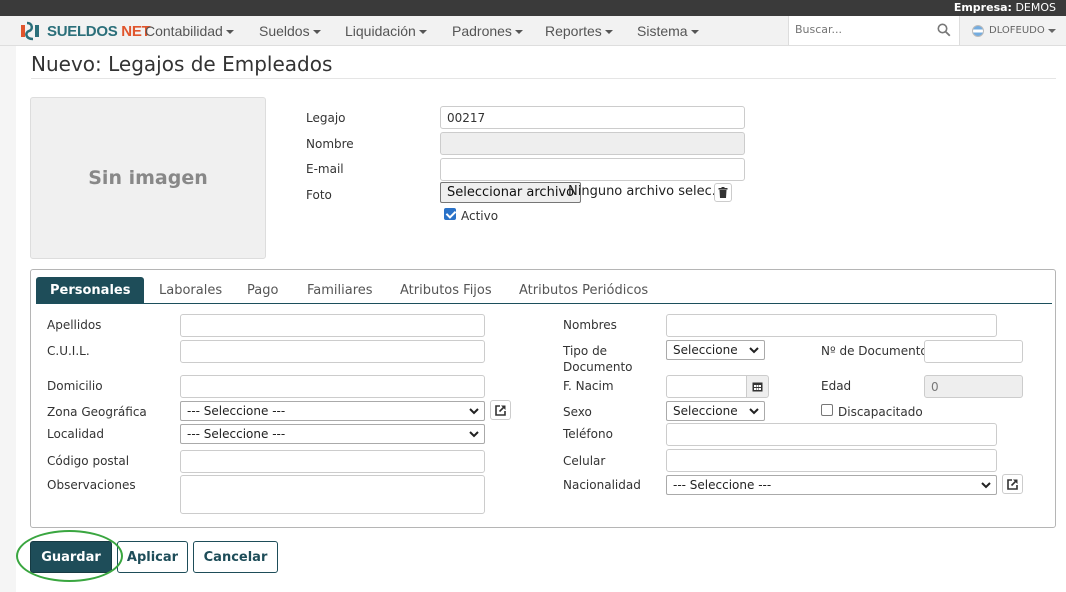 The image size is (1066, 592). What do you see at coordinates (88, 461) in the screenshot?
I see `codigo-postal-label: Código postal` at bounding box center [88, 461].